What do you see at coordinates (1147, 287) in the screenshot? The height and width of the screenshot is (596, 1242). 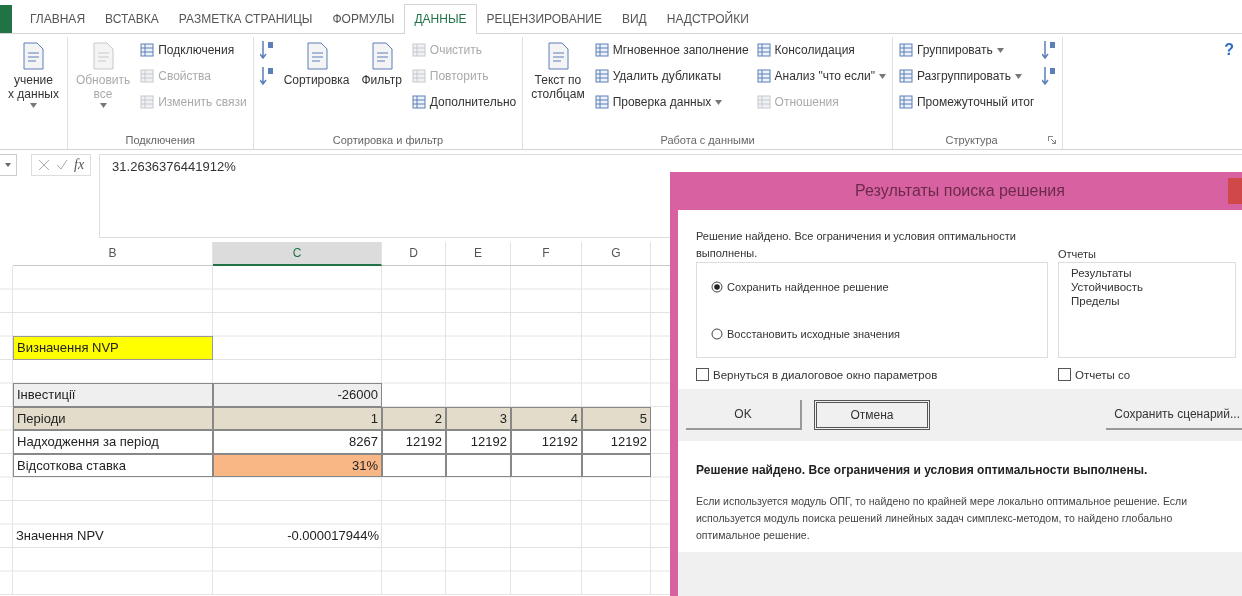 I see `list-item: Устойчивость` at bounding box center [1147, 287].